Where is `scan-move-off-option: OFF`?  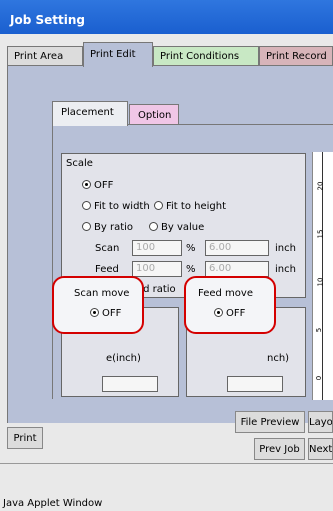
scan-move-off-option: OFF is located at coordinates (105, 313).